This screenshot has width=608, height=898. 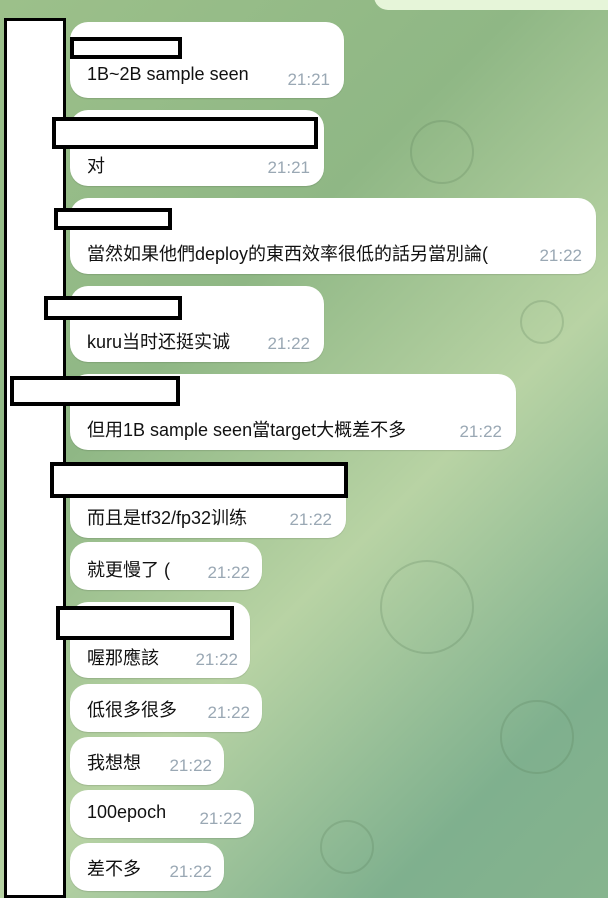 What do you see at coordinates (167, 518) in the screenshot?
I see `message-text: 而且是tf32/fp32训练` at bounding box center [167, 518].